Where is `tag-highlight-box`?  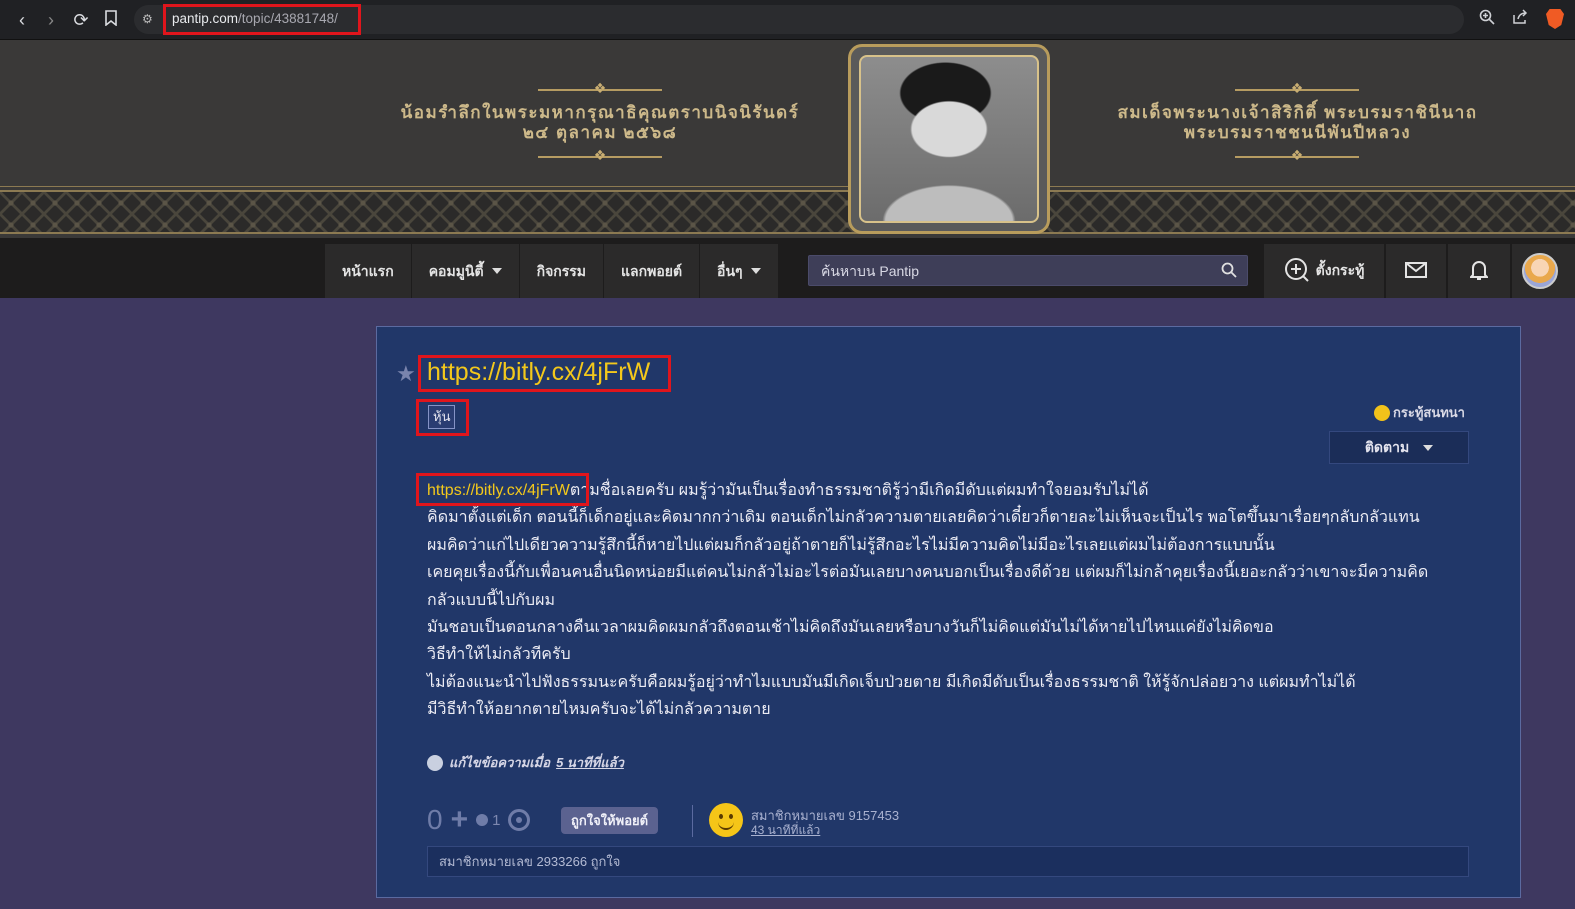 tag-highlight-box is located at coordinates (442, 417).